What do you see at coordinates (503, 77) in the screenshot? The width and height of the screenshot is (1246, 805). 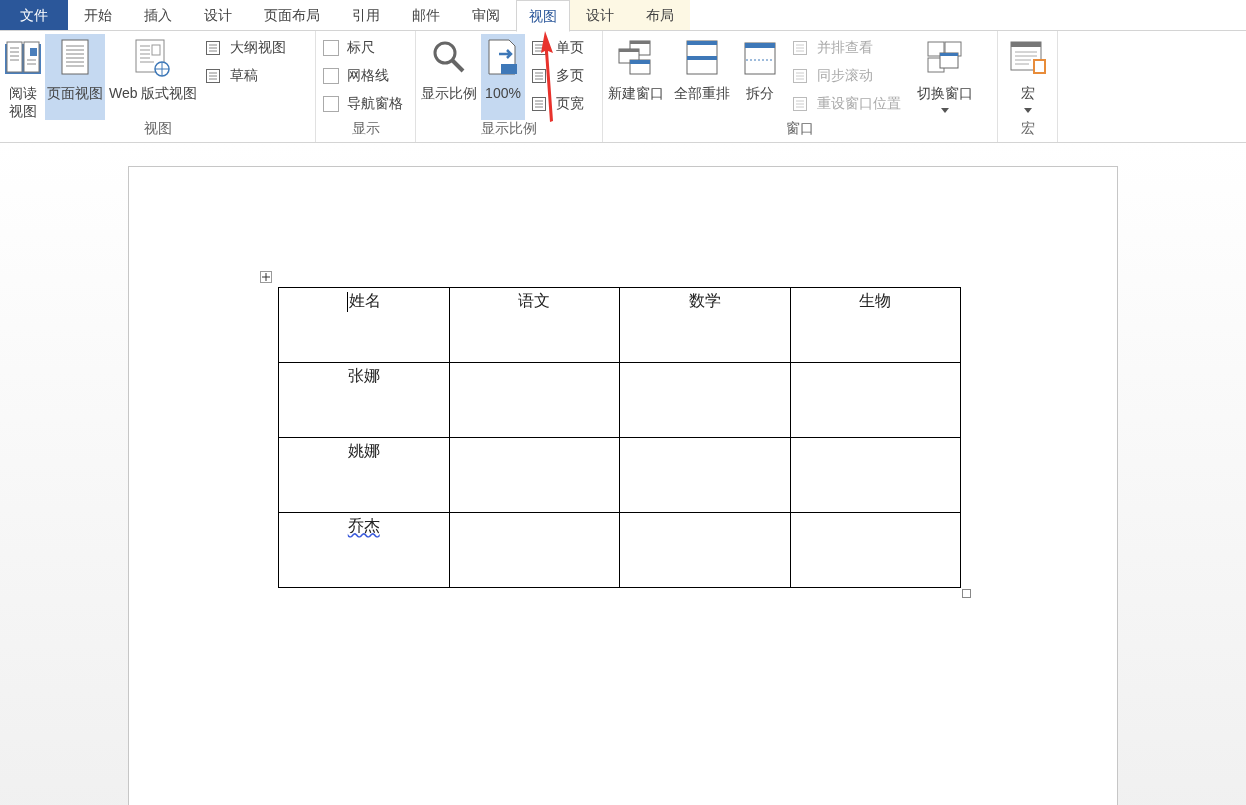 I see `ribbon-button: 100%` at bounding box center [503, 77].